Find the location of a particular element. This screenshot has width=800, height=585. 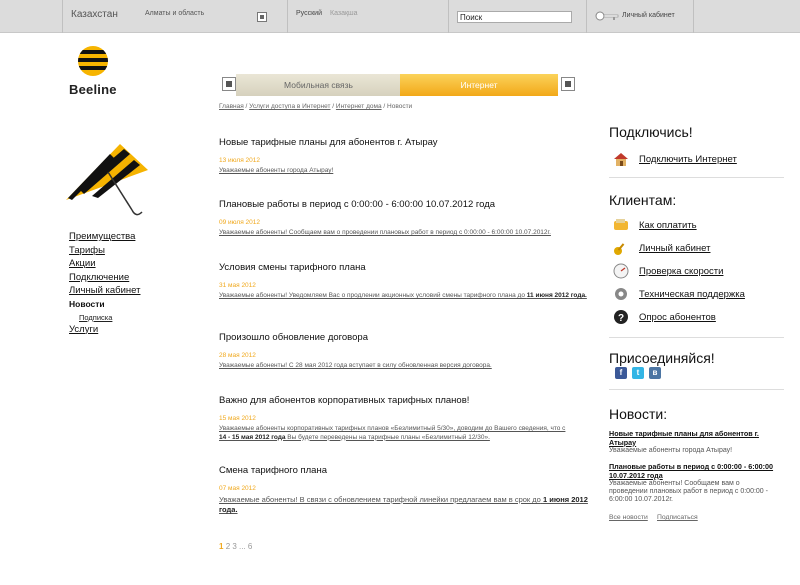

search-area is located at coordinates (517, 16).